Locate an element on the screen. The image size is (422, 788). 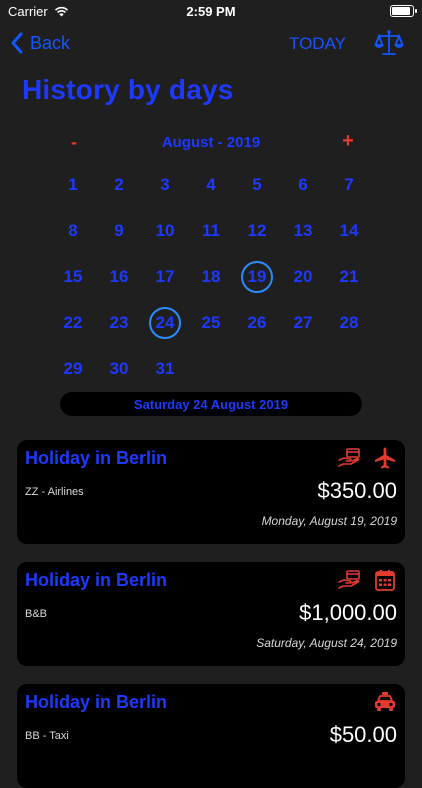
back-button: Back is located at coordinates (40, 43).